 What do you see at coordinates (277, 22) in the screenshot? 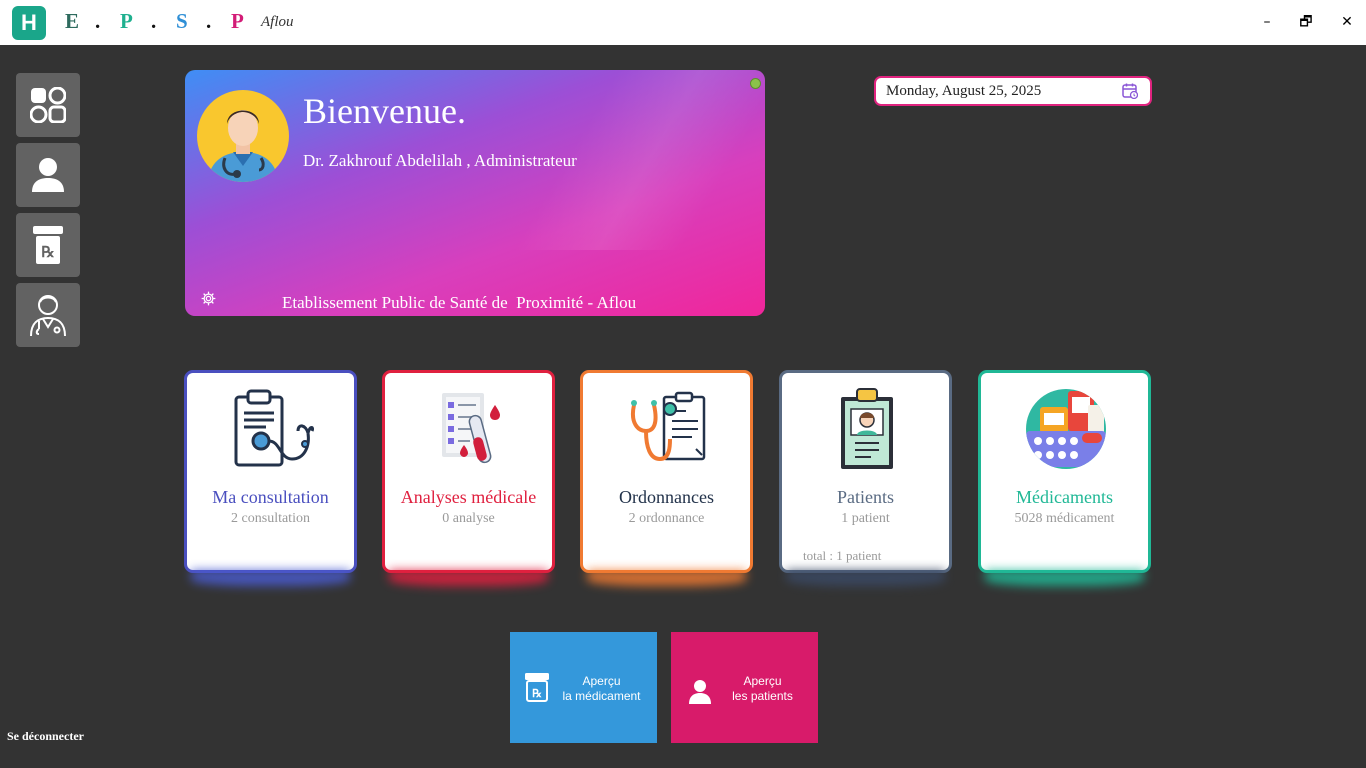
I see `app-city: Aflou` at bounding box center [277, 22].